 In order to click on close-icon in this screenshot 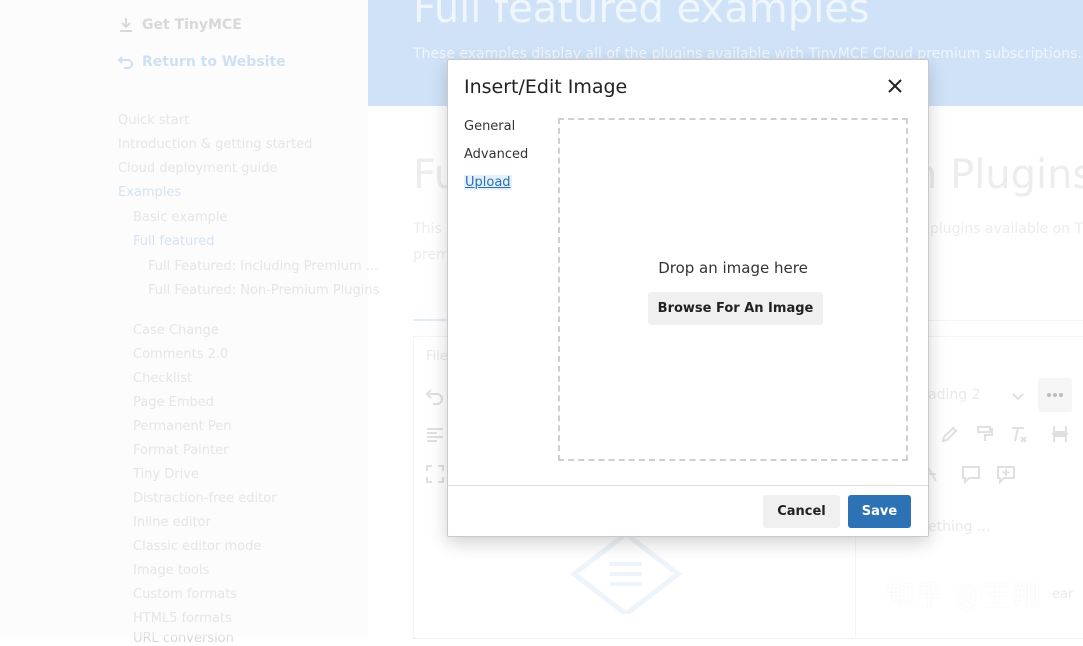, I will do `click(895, 86)`.